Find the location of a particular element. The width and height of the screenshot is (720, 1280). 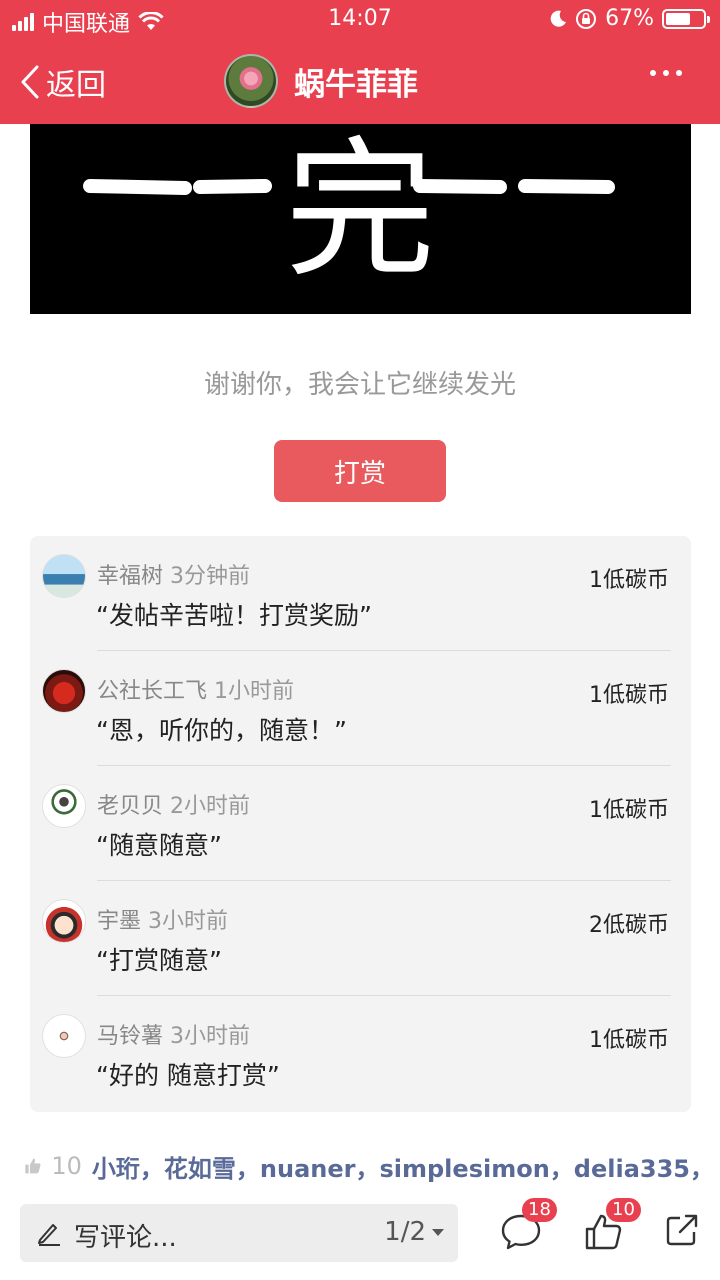

reward-amount: 2低碳币 is located at coordinates (629, 925).